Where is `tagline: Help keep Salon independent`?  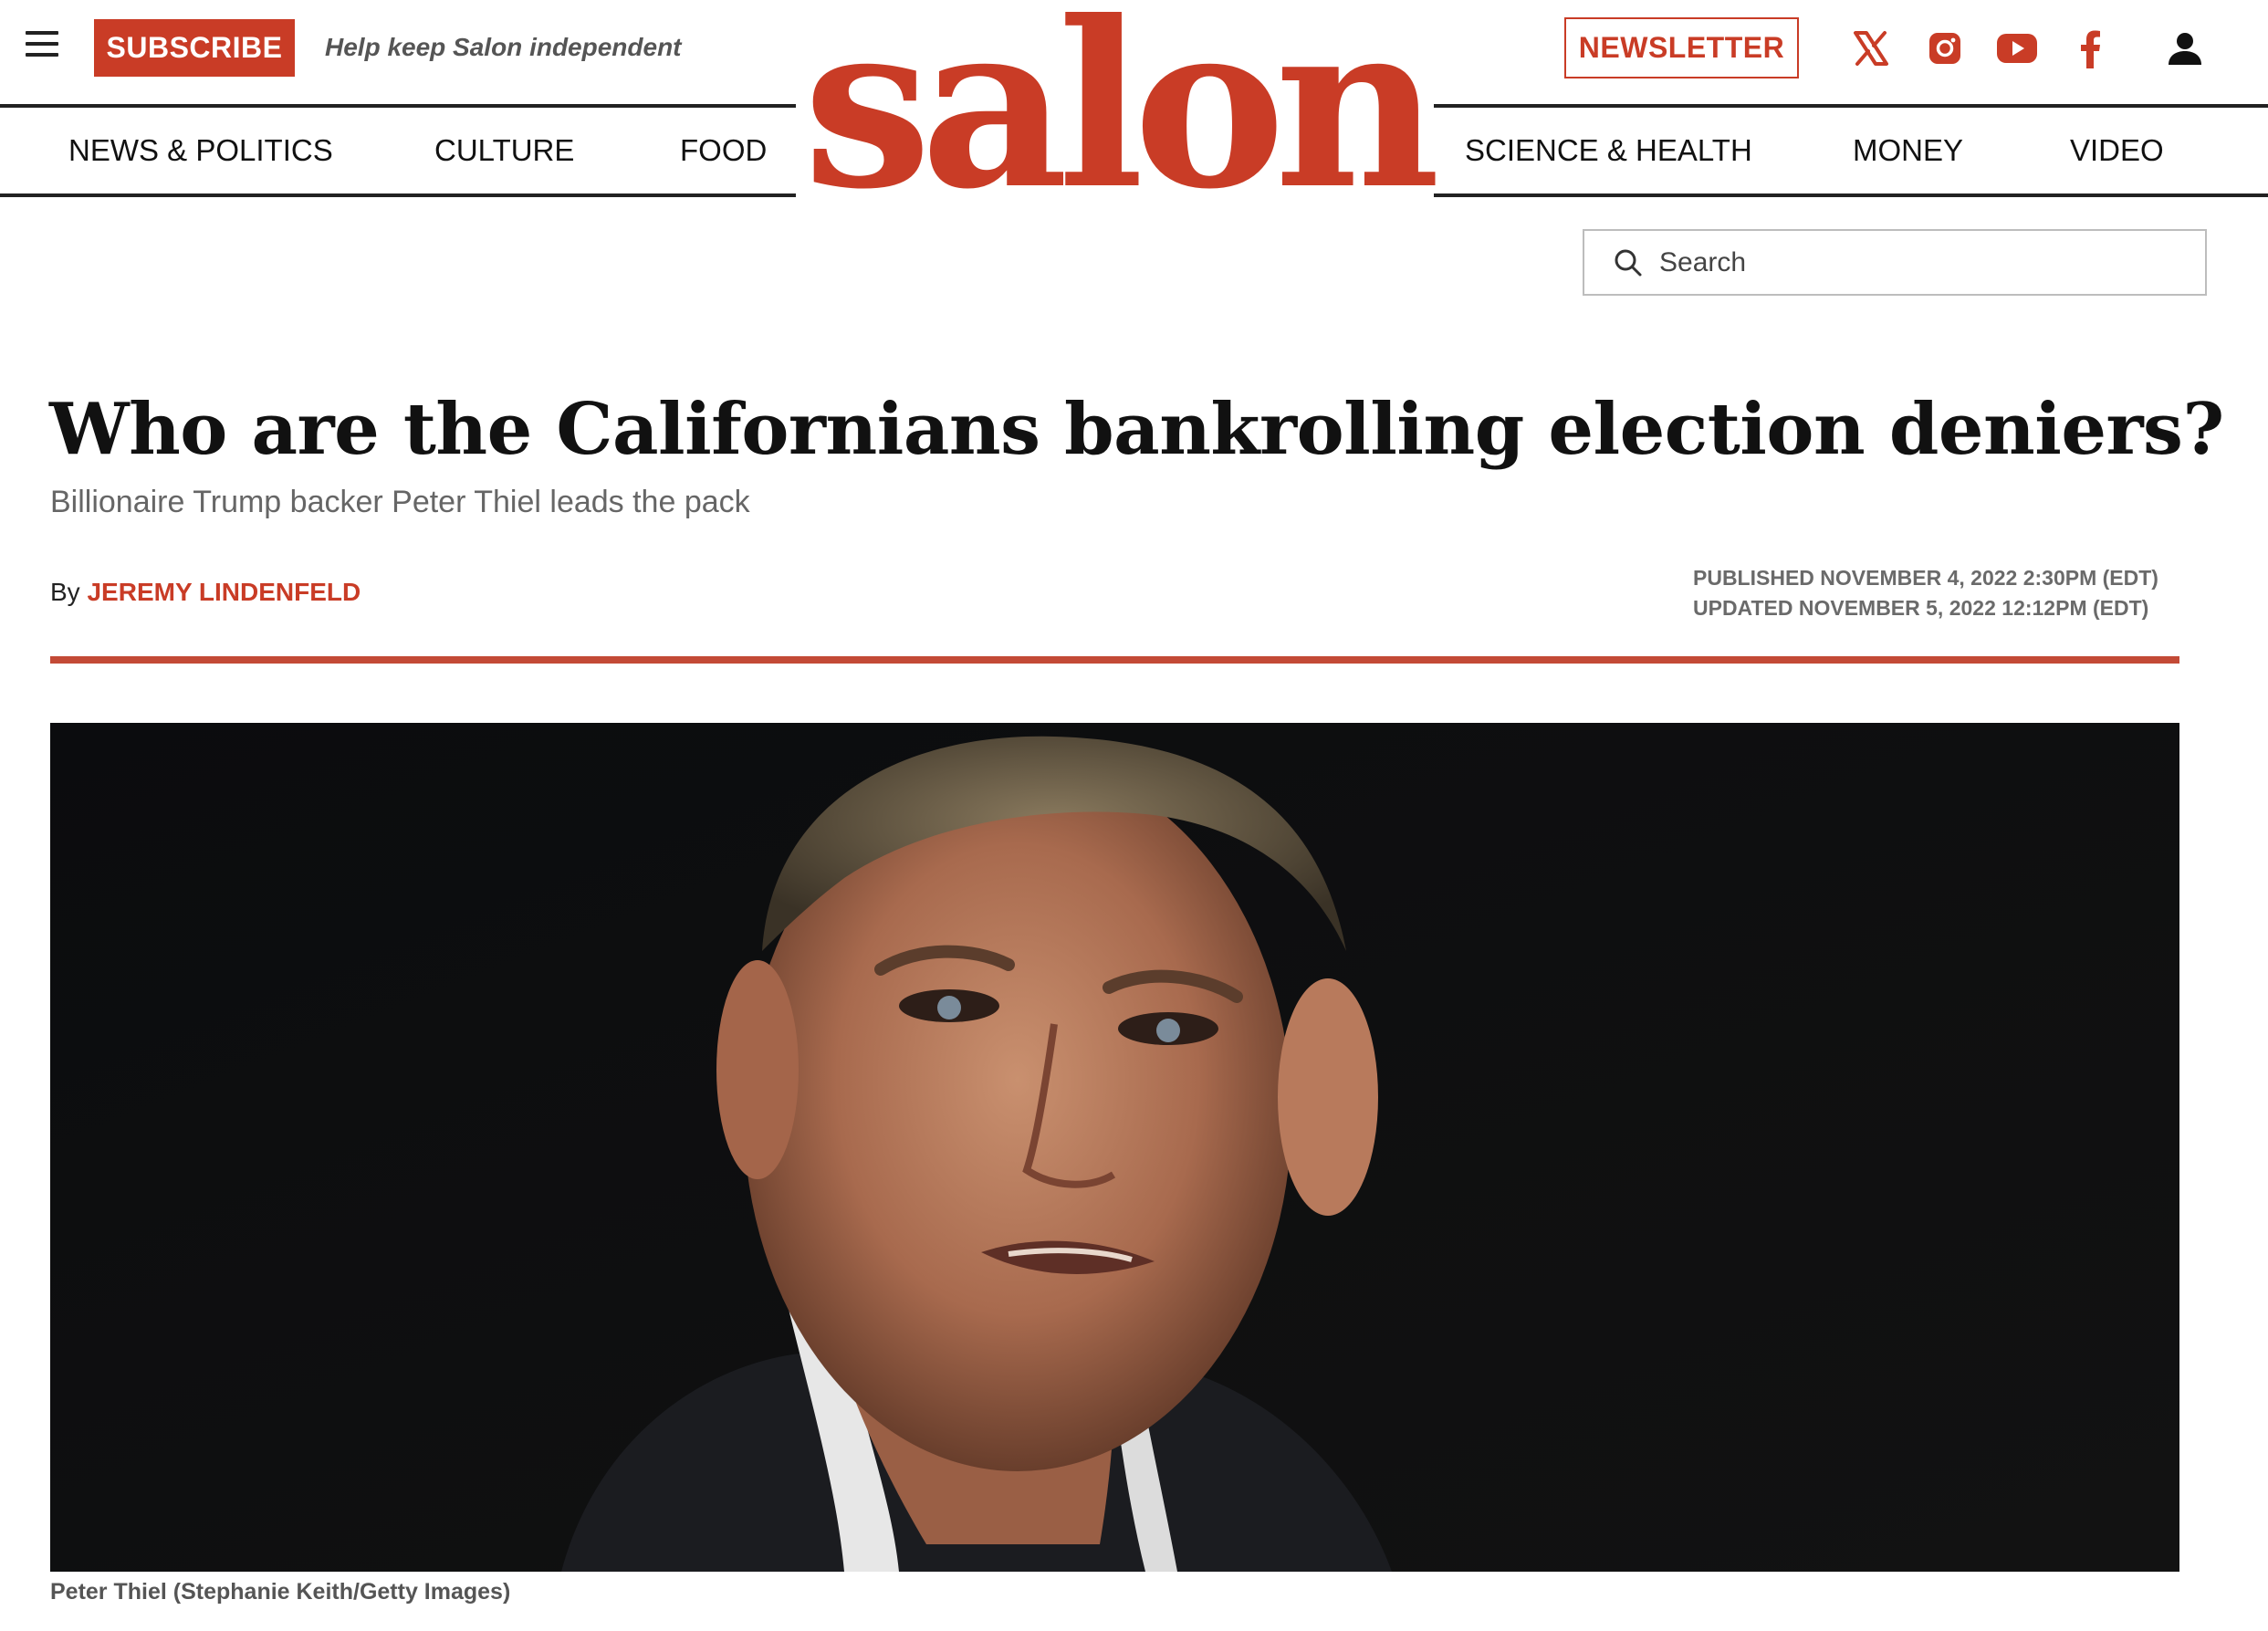
tagline: Help keep Salon independent is located at coordinates (504, 47).